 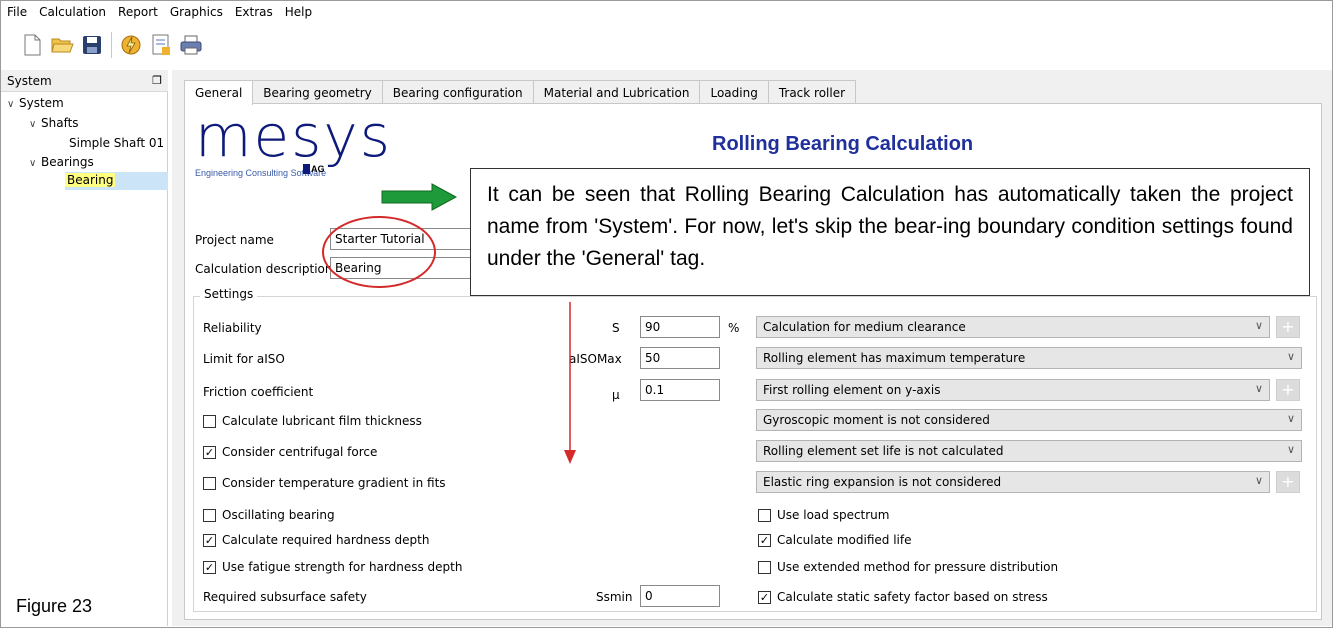 What do you see at coordinates (32, 45) in the screenshot?
I see `new-file-icon` at bounding box center [32, 45].